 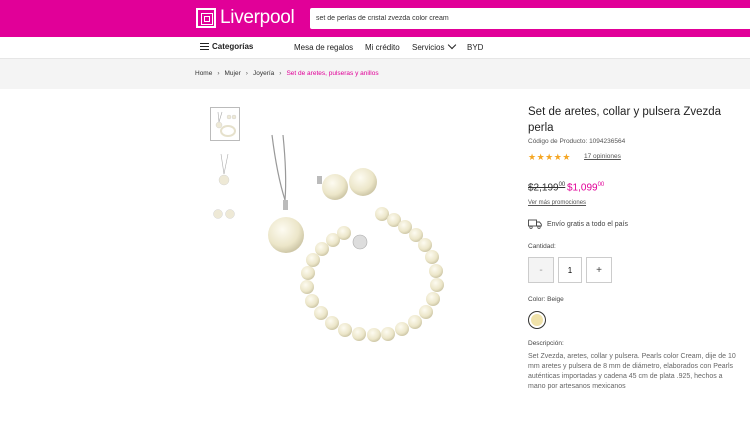 I want to click on original-price-amount: $2,199, so click(x=543, y=188).